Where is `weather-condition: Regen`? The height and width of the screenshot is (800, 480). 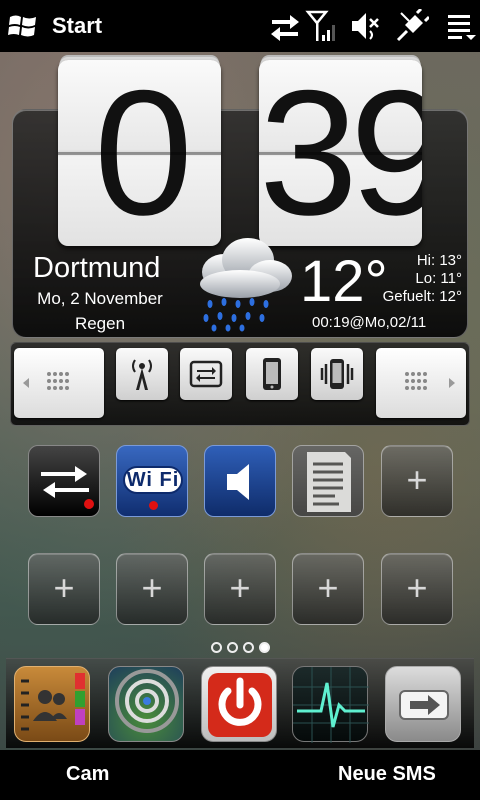 weather-condition: Regen is located at coordinates (100, 323).